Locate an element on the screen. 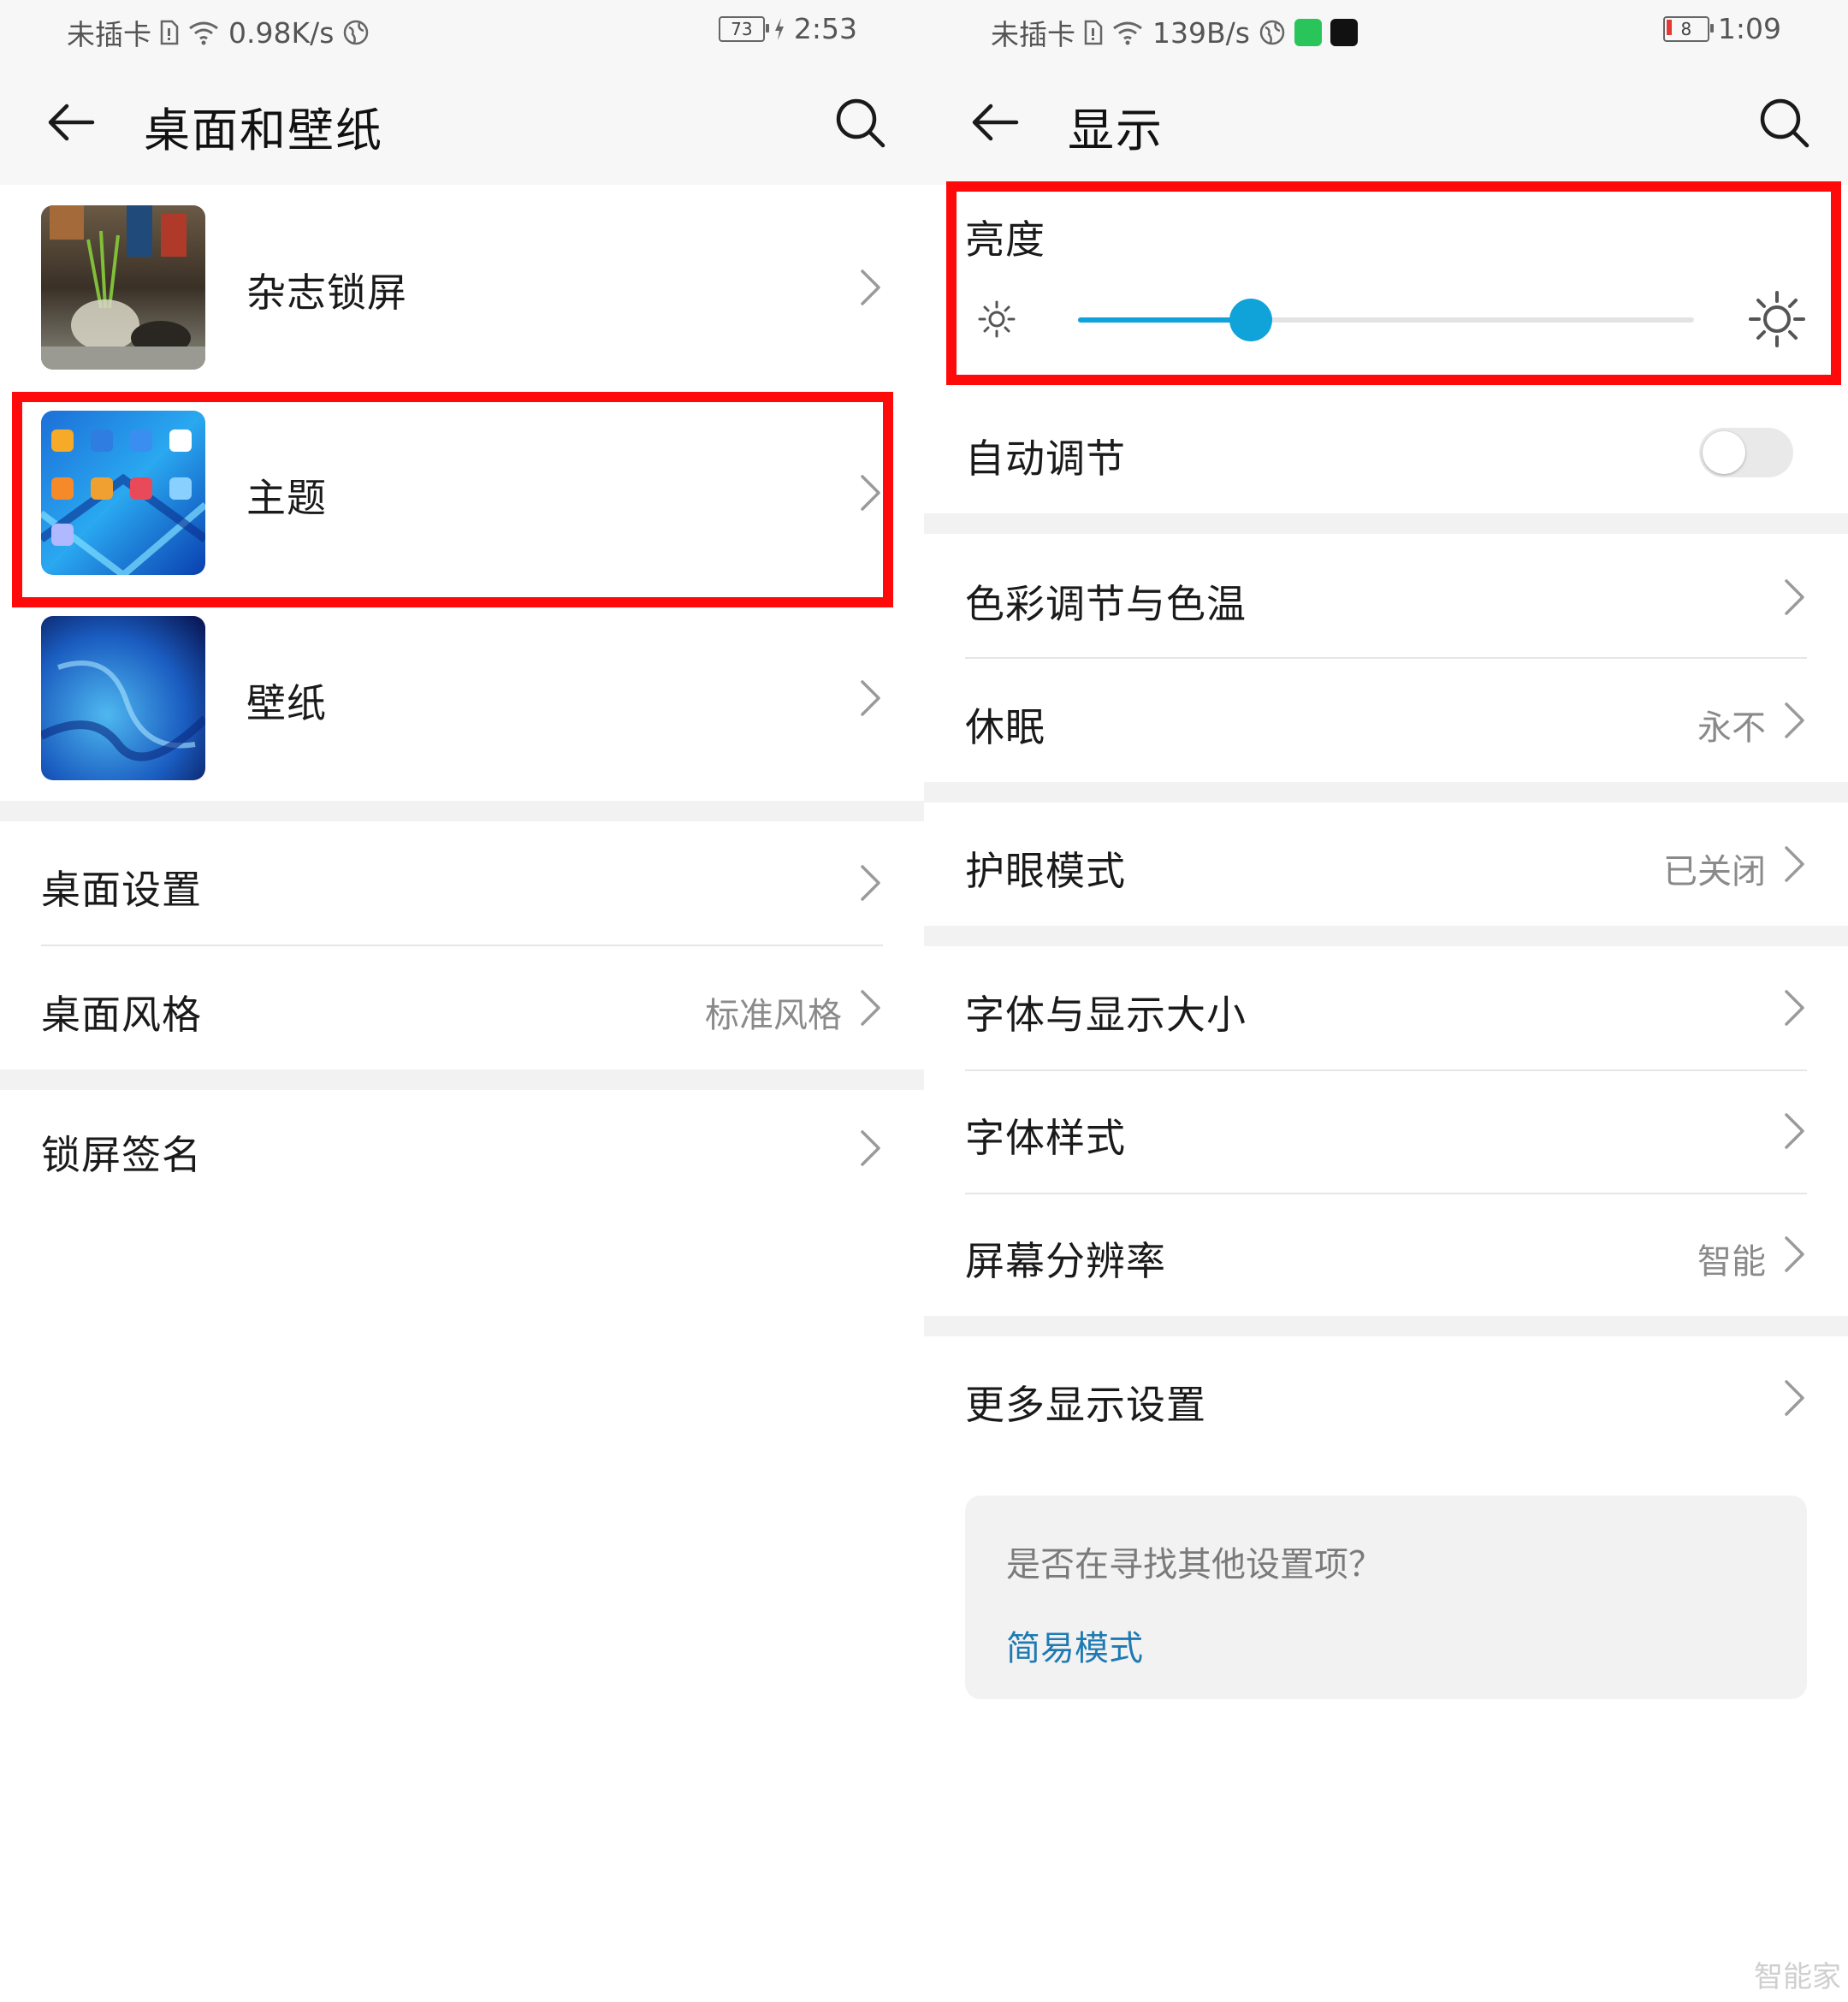 The height and width of the screenshot is (2002, 1848). charging-icon is located at coordinates (779, 29).